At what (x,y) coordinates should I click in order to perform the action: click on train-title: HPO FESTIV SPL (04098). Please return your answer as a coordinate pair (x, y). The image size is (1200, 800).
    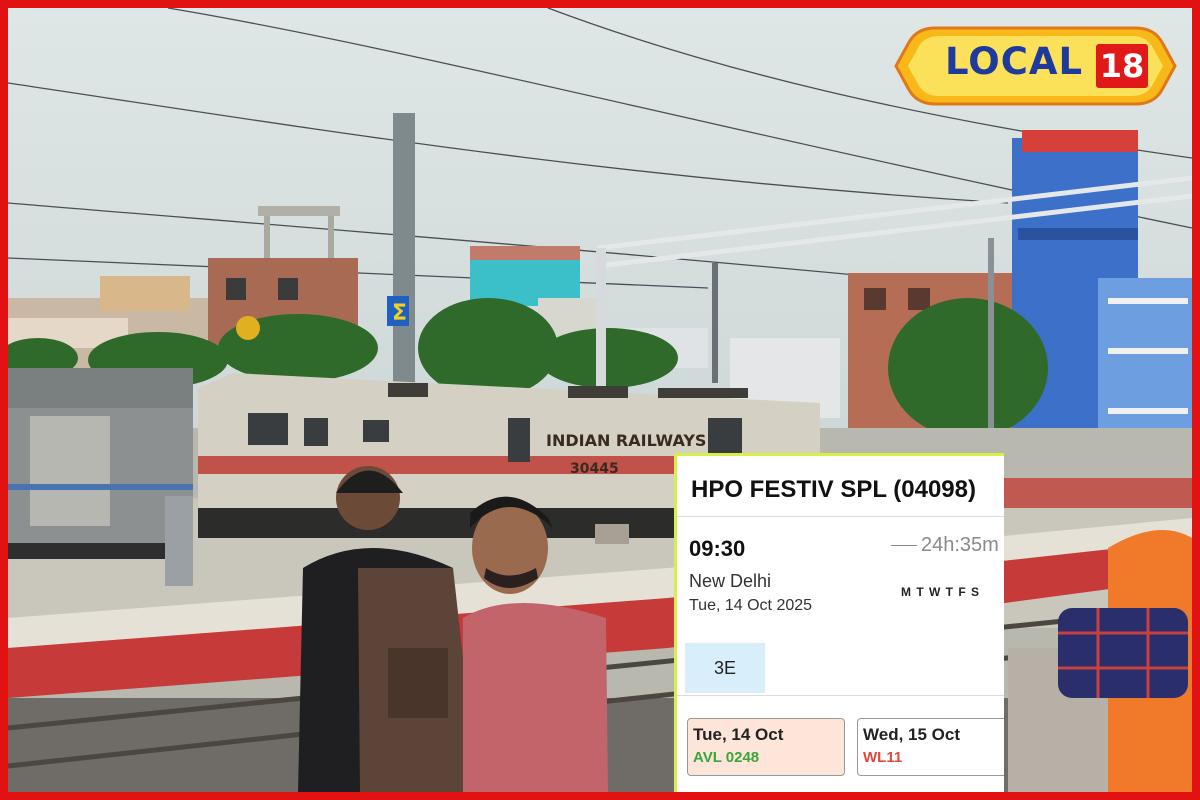
    Looking at the image, I should click on (833, 489).